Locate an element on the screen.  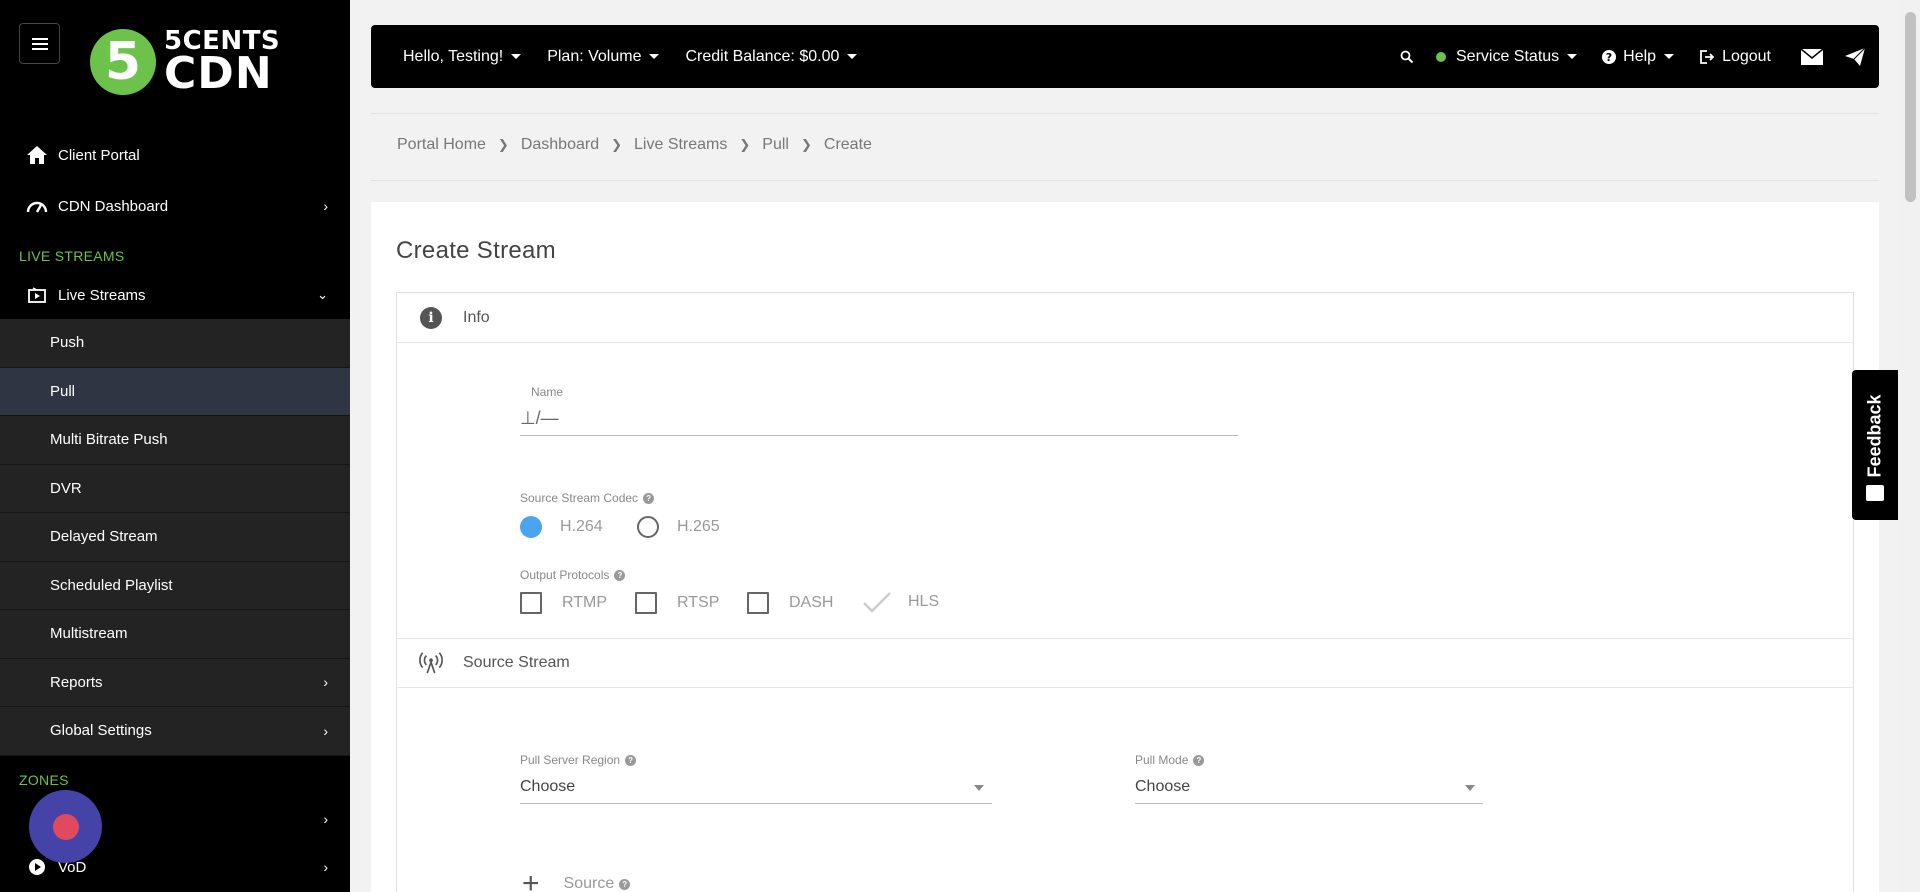
info-heading: Info is located at coordinates (476, 317).